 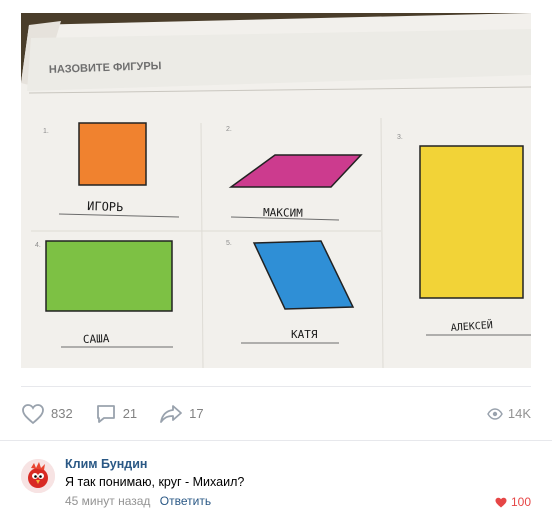 What do you see at coordinates (105, 206) in the screenshot?
I see `figure-name-1: ИГОРЬ` at bounding box center [105, 206].